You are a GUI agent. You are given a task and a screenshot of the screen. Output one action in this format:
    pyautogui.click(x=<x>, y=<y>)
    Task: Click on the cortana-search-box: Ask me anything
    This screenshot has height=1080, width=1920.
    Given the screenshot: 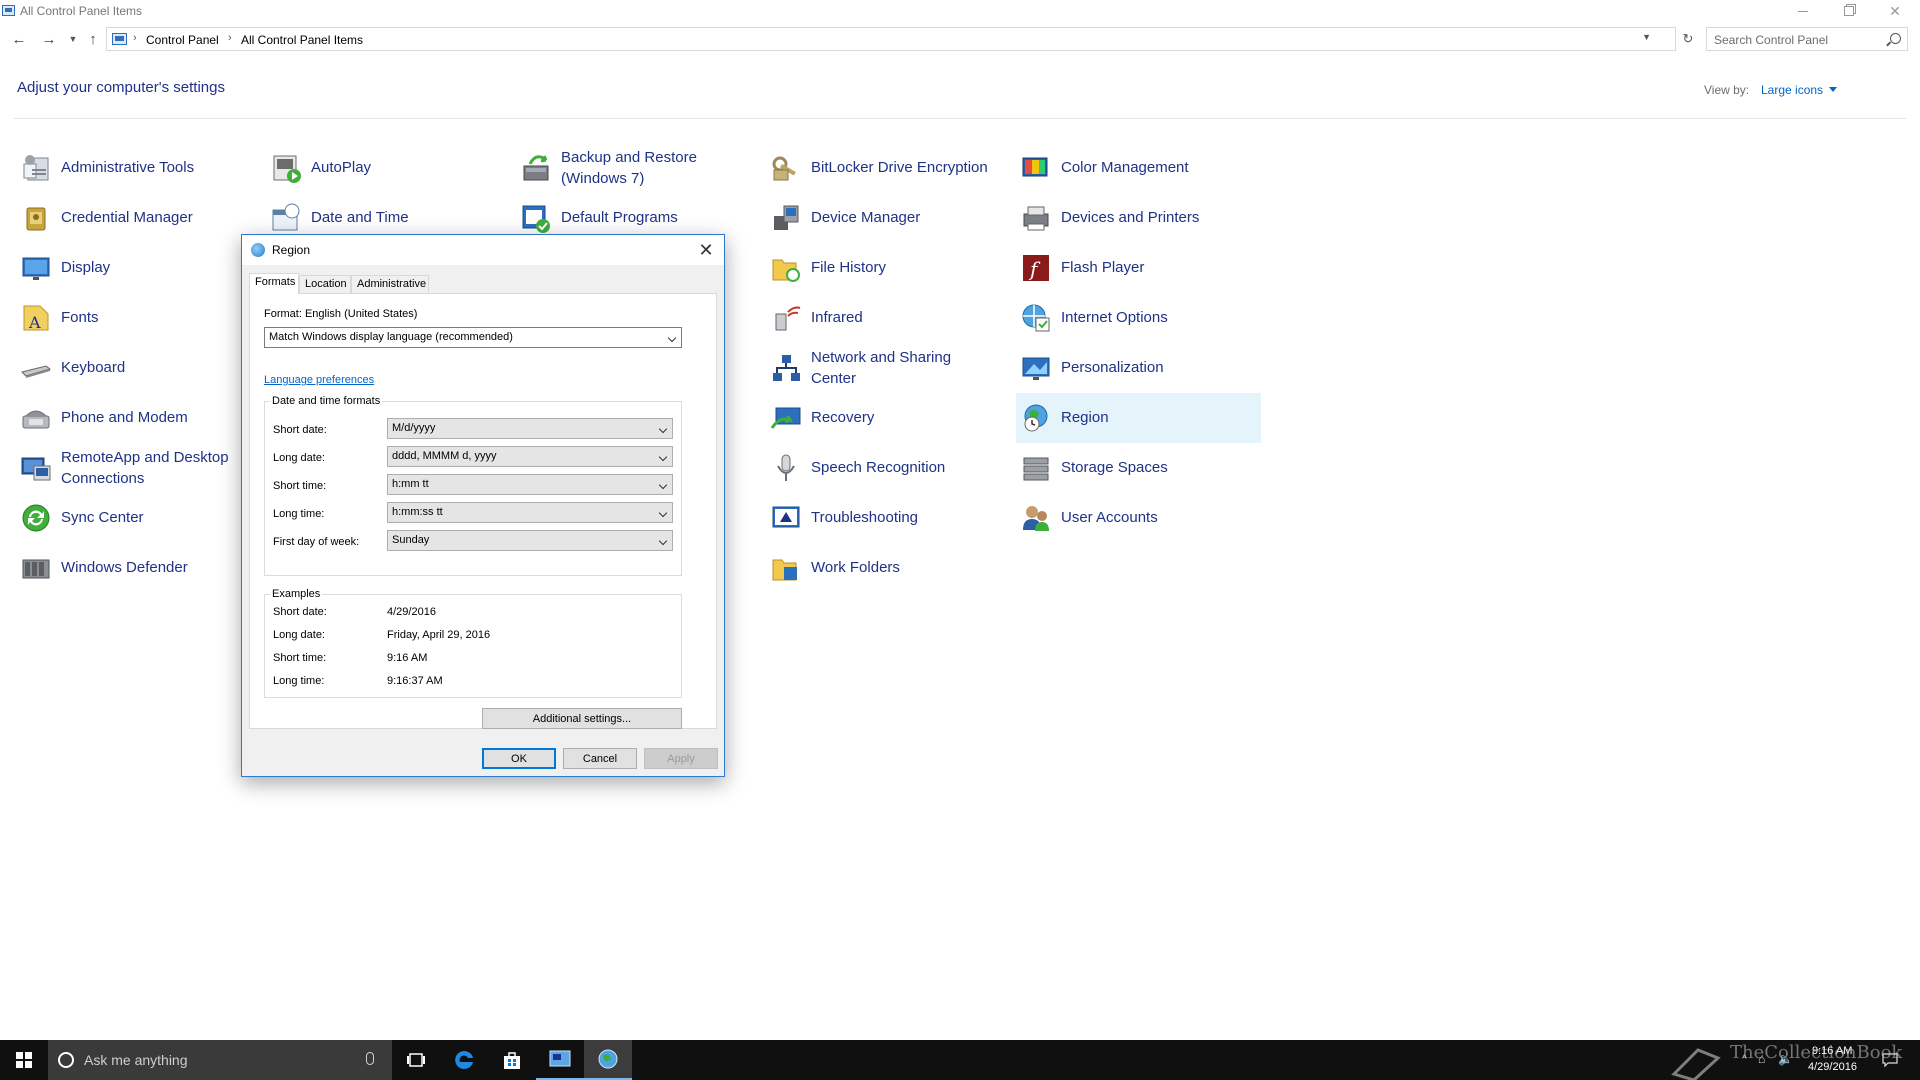 What is the action you would take?
    pyautogui.click(x=220, y=1060)
    